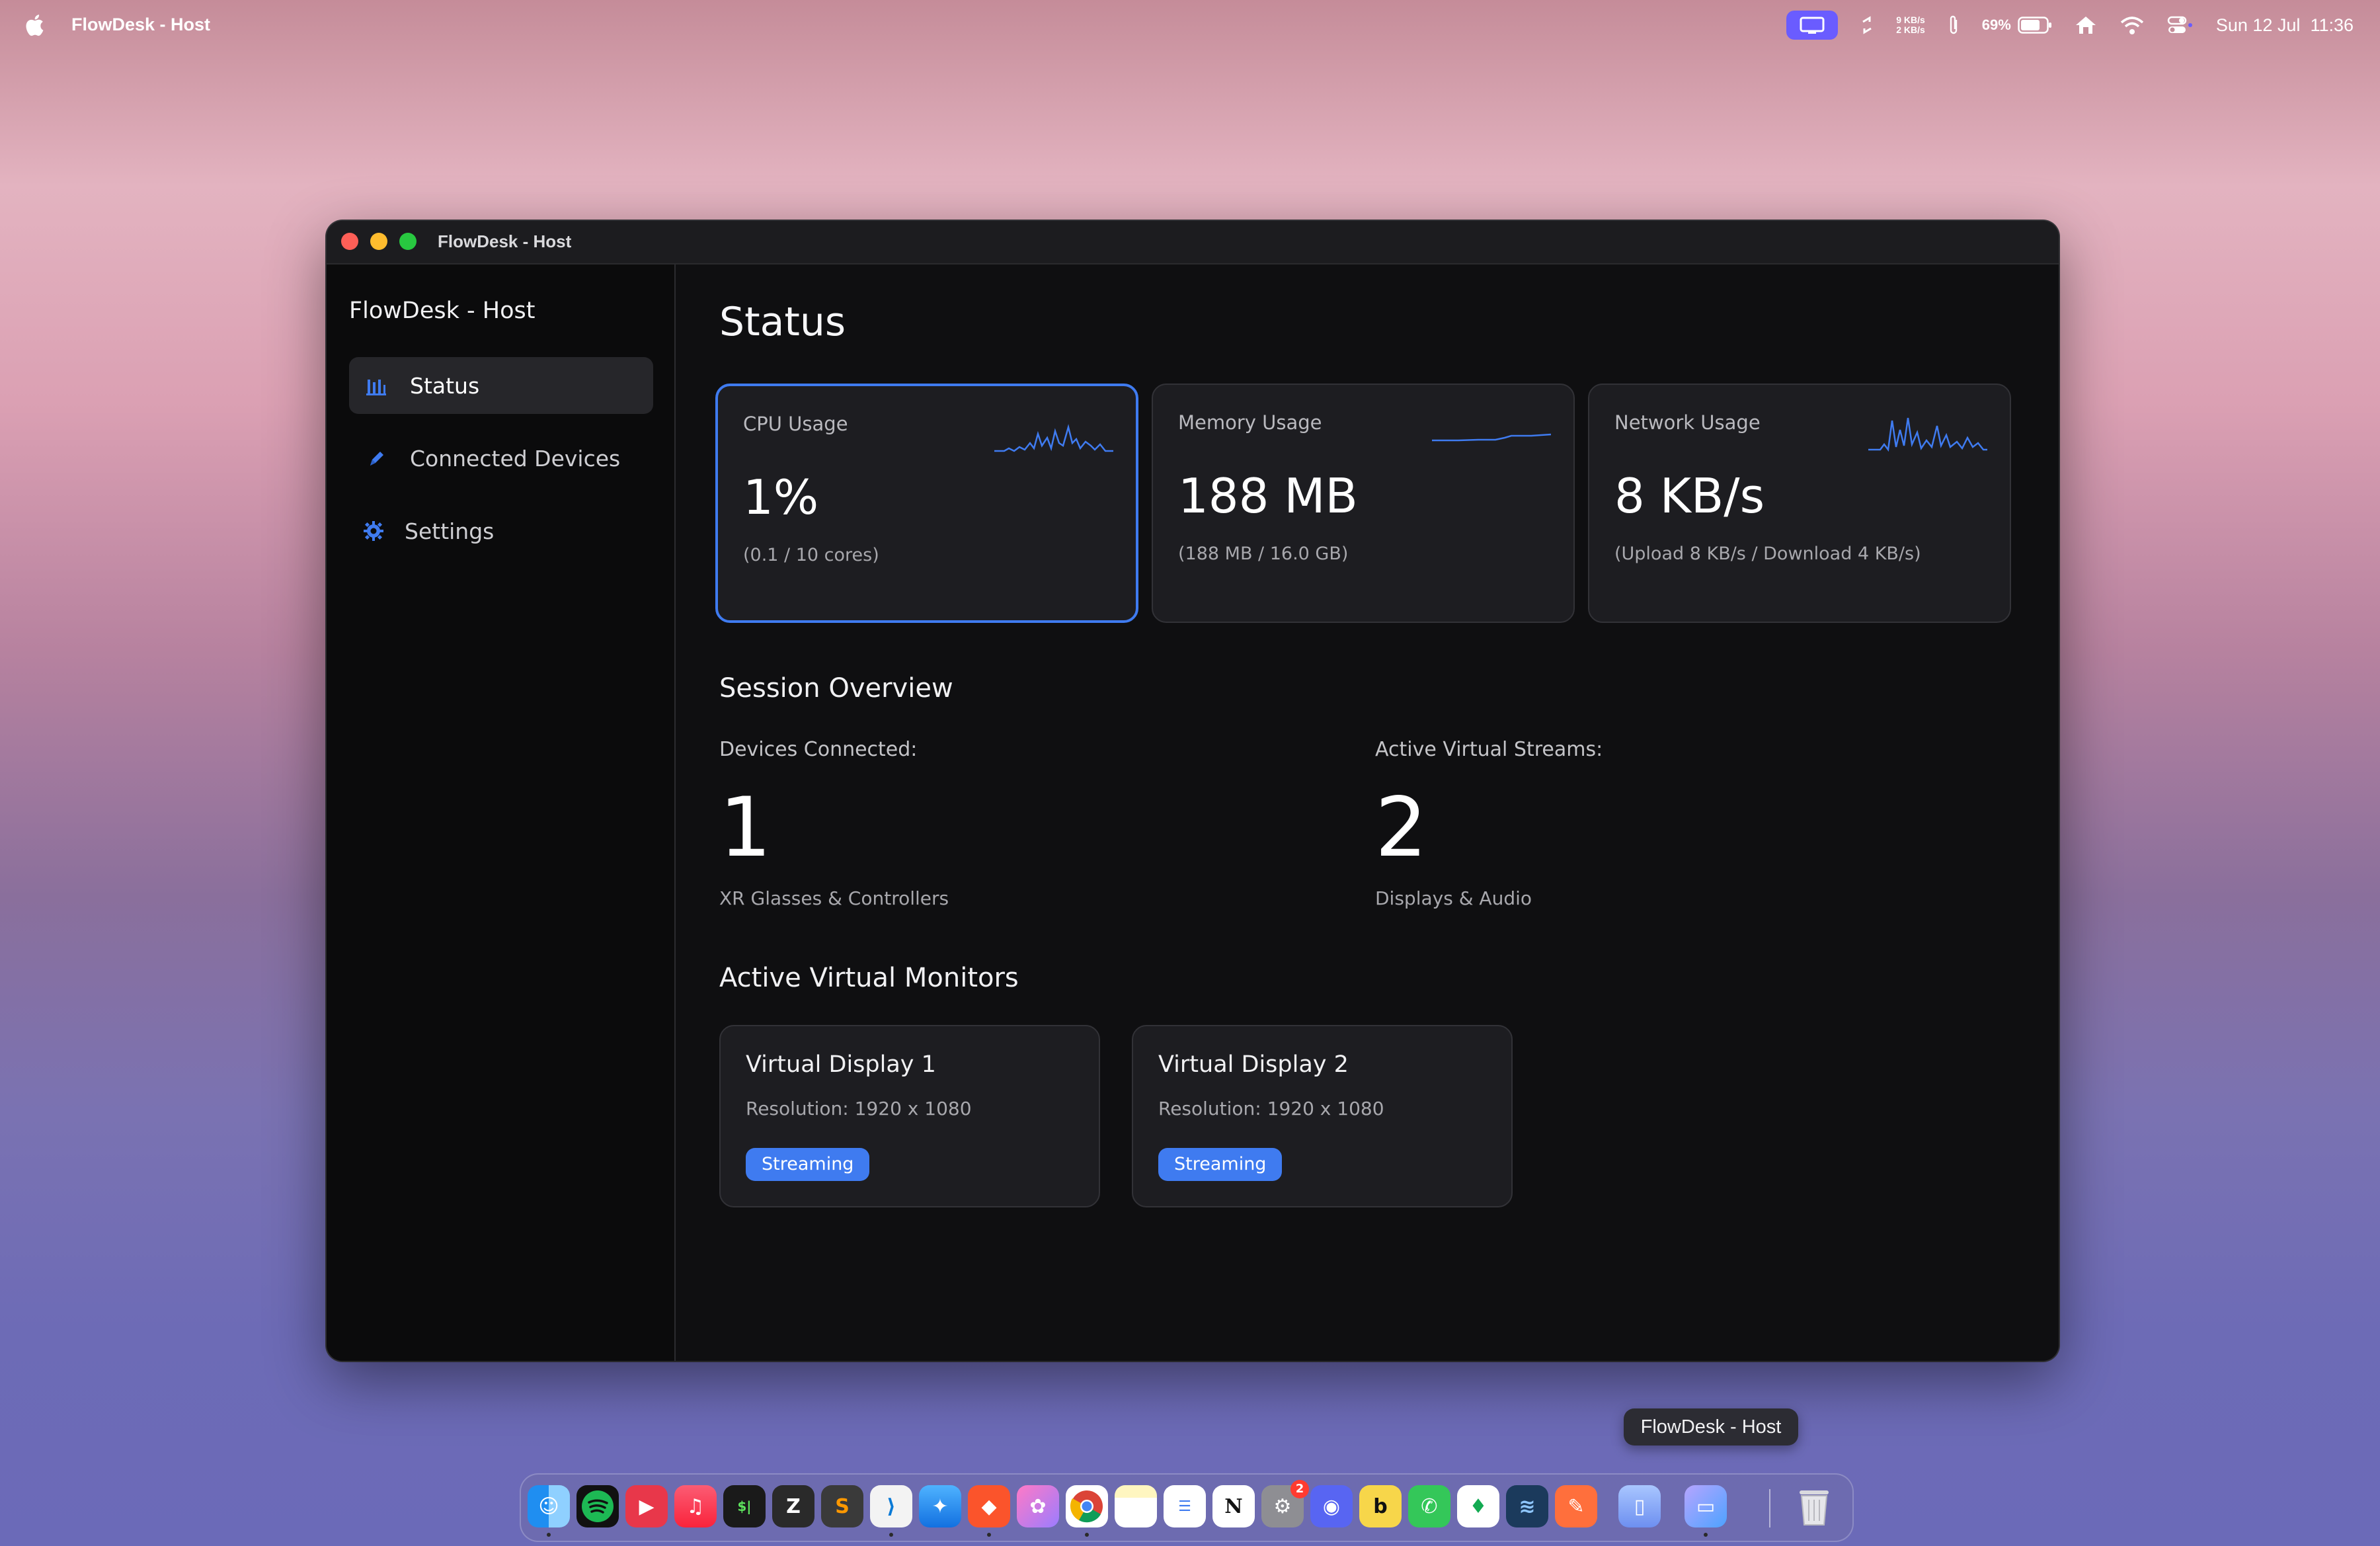 This screenshot has width=2380, height=1546. What do you see at coordinates (140, 25) in the screenshot?
I see `menu-app-name: FlowDesk - Host` at bounding box center [140, 25].